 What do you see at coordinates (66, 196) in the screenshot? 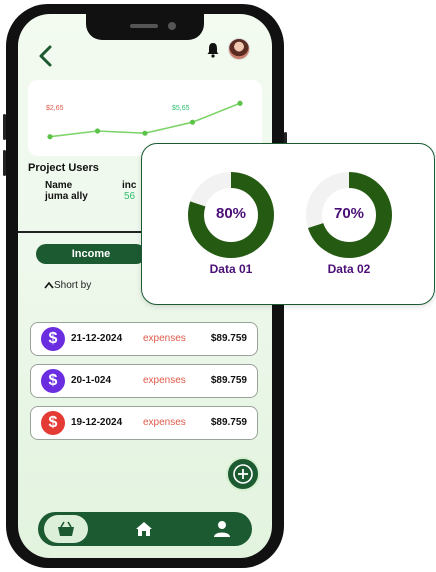
I see `user-name: juma ally` at bounding box center [66, 196].